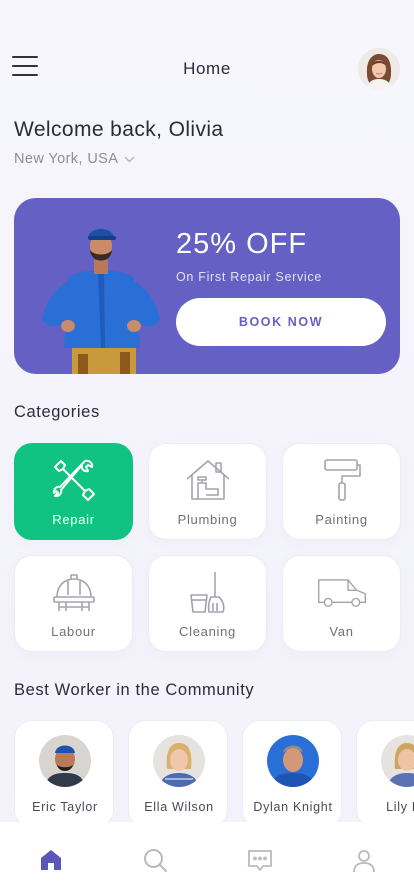 The image size is (414, 896). I want to click on worker-card: Lily Ev, so click(385, 774).